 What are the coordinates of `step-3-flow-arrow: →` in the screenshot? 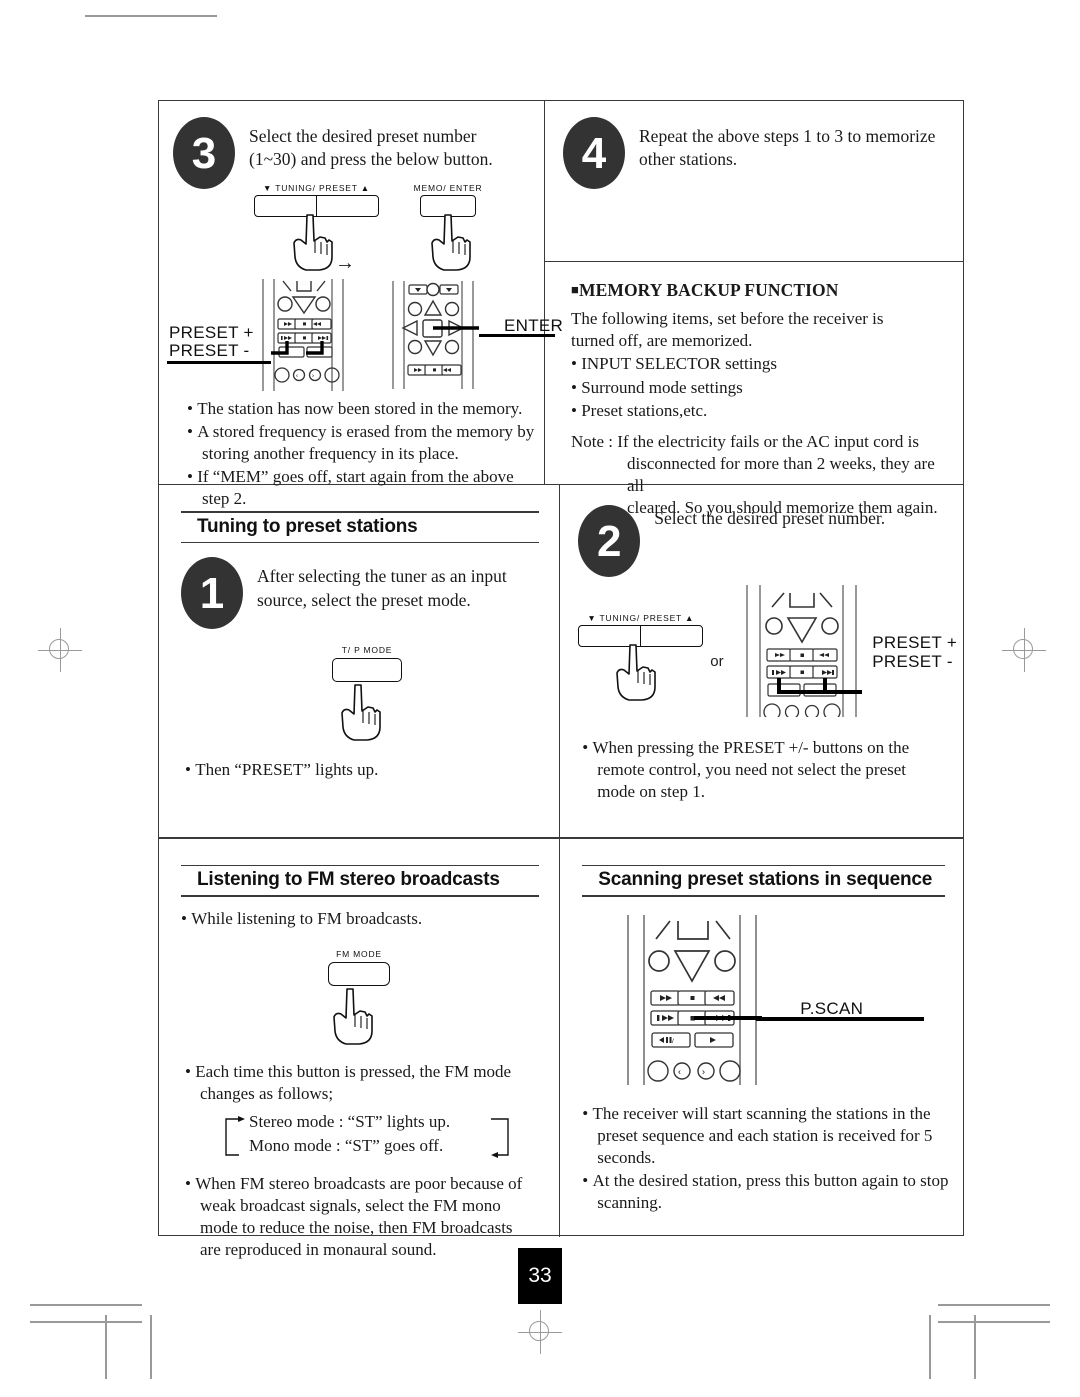 It's located at (345, 263).